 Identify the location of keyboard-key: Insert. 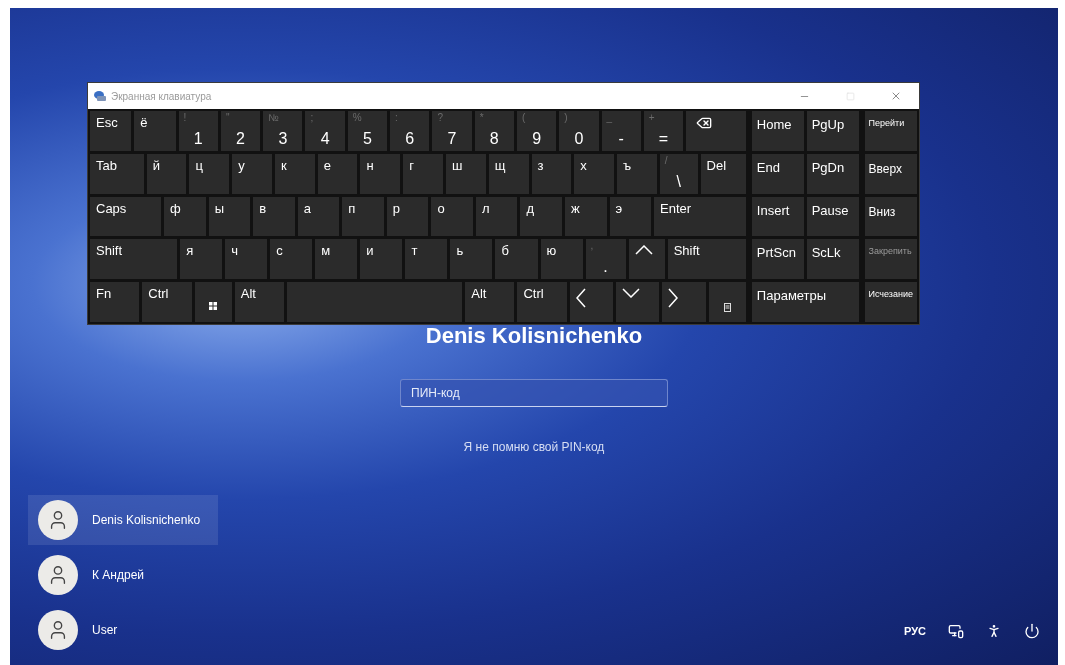
(777, 216).